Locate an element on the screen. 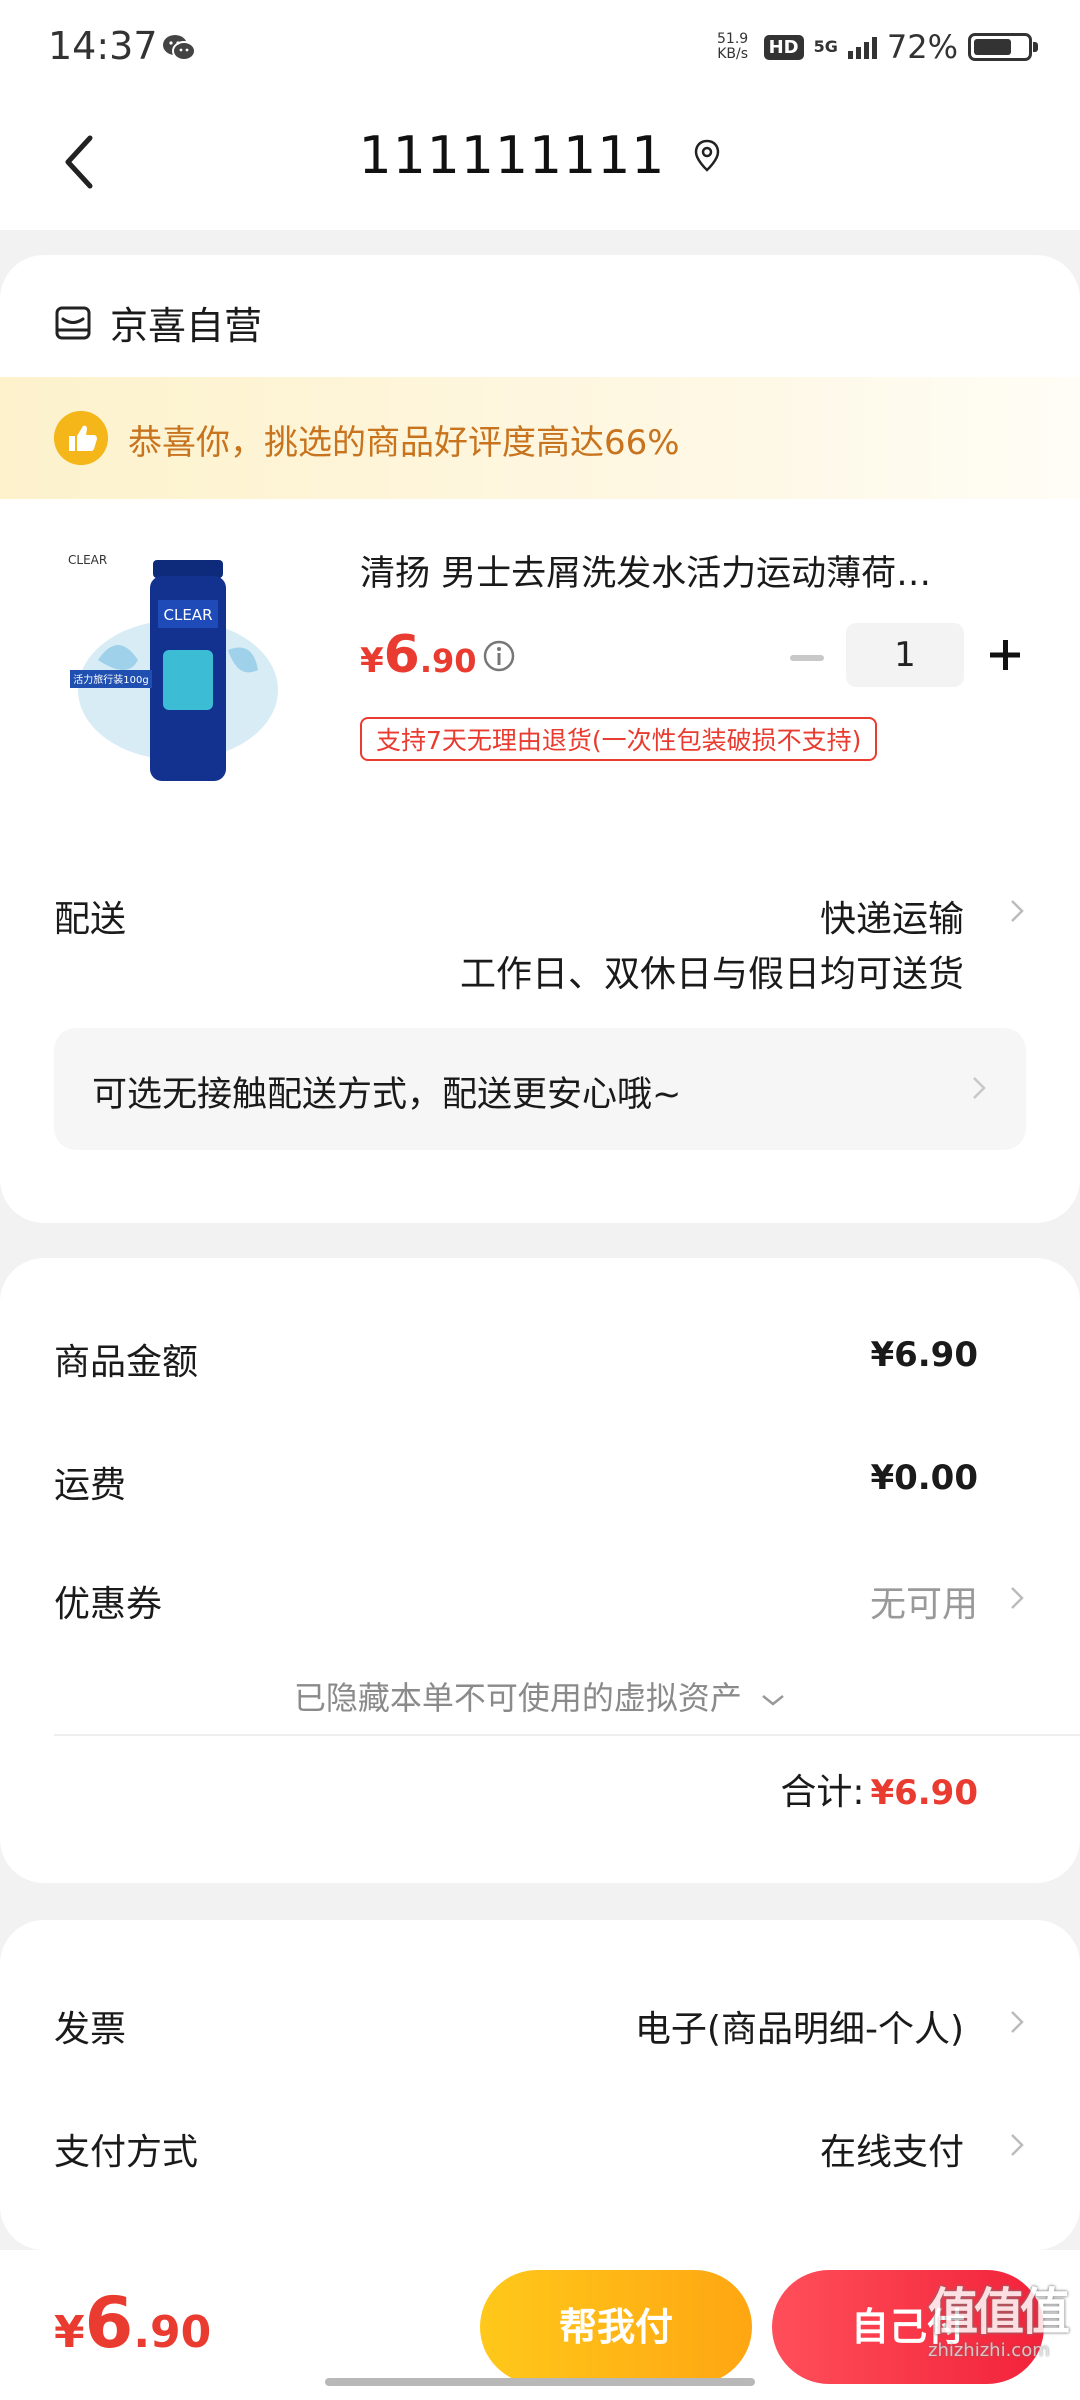  nav-bar: 111111111 is located at coordinates (540, 165).